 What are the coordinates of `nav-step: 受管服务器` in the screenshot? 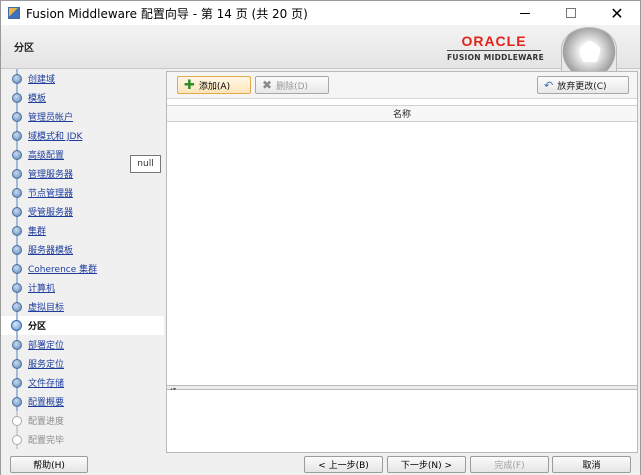 It's located at (82, 211).